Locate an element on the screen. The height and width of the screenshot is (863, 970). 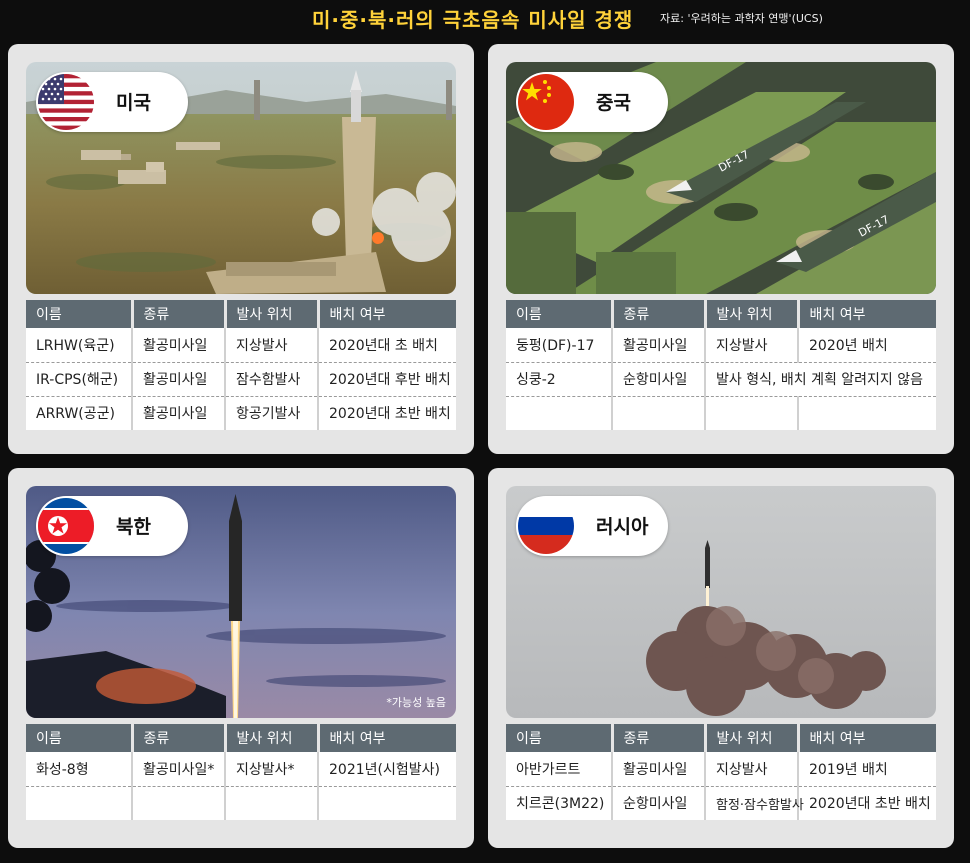
page-title: 미·중·북·러의 극초음속 미사일 경쟁 is located at coordinates (473, 20).